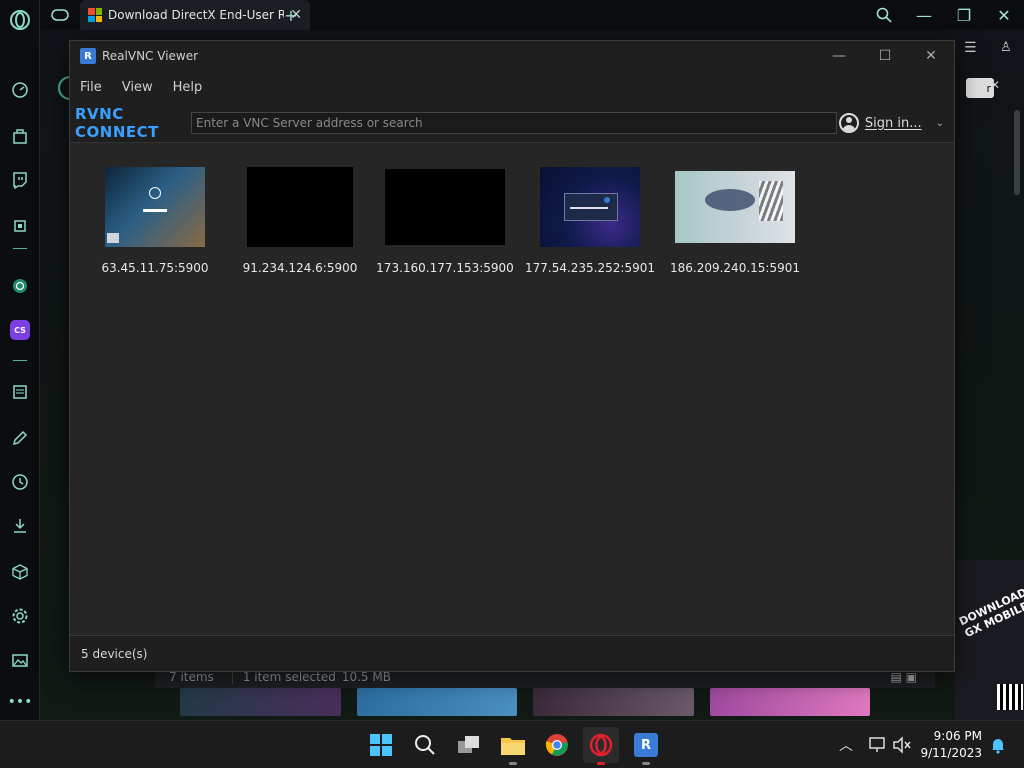 This screenshot has width=1024, height=768. I want to click on twitch-icon, so click(20, 180).